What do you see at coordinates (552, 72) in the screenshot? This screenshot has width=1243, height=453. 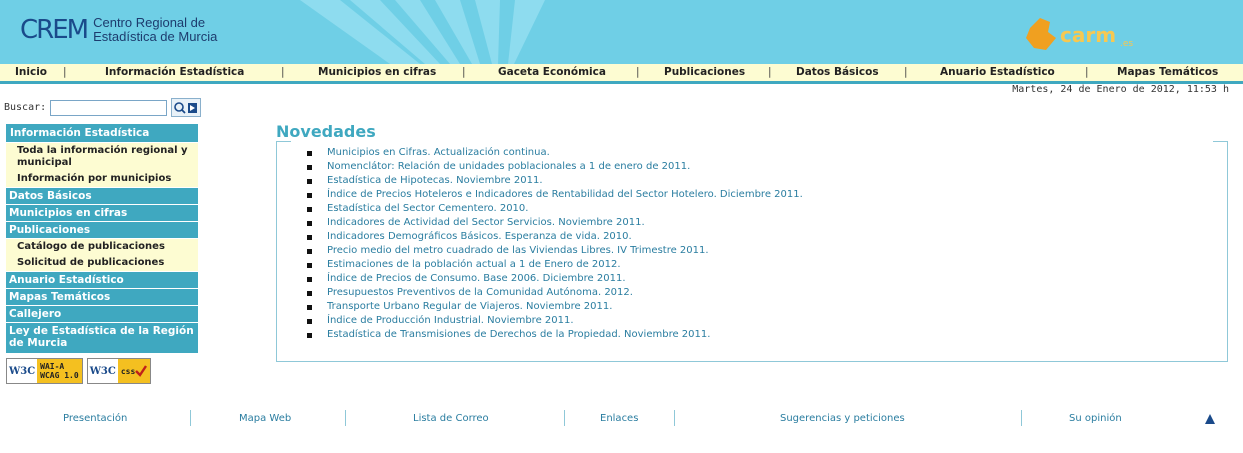 I see `nav-gaceta-economica: Gaceta Económica` at bounding box center [552, 72].